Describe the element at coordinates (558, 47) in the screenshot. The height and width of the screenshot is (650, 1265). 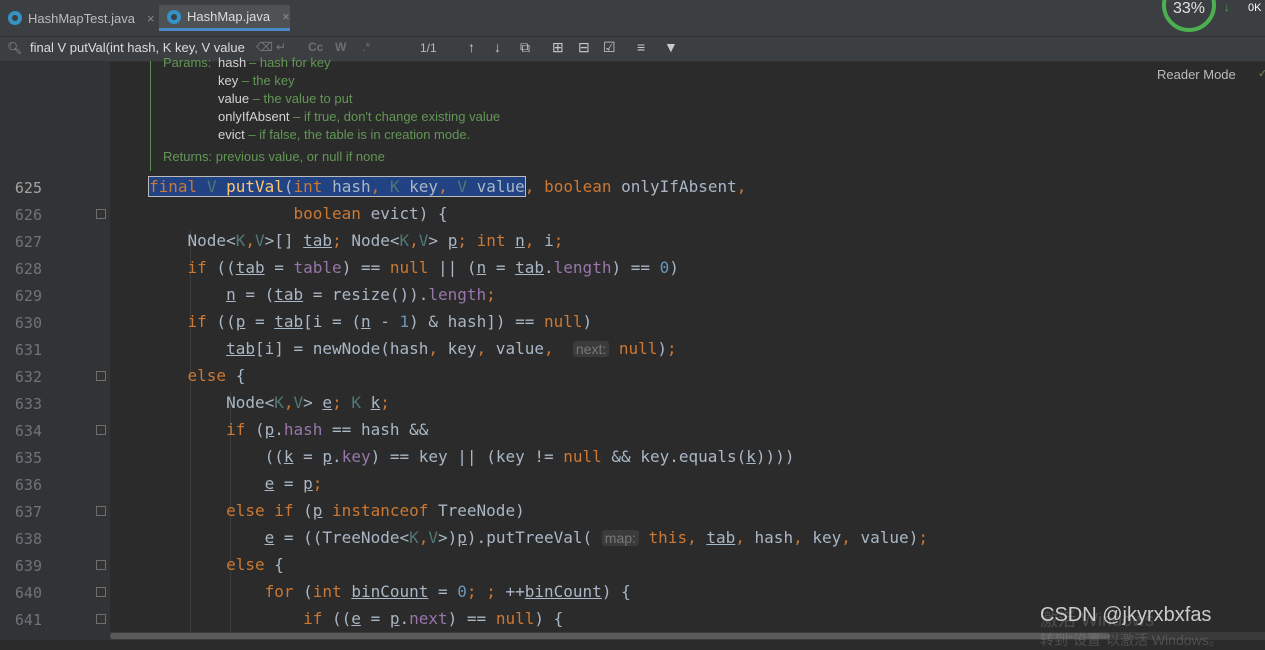
I see `add-occurrence-icon: ⊞` at that location.